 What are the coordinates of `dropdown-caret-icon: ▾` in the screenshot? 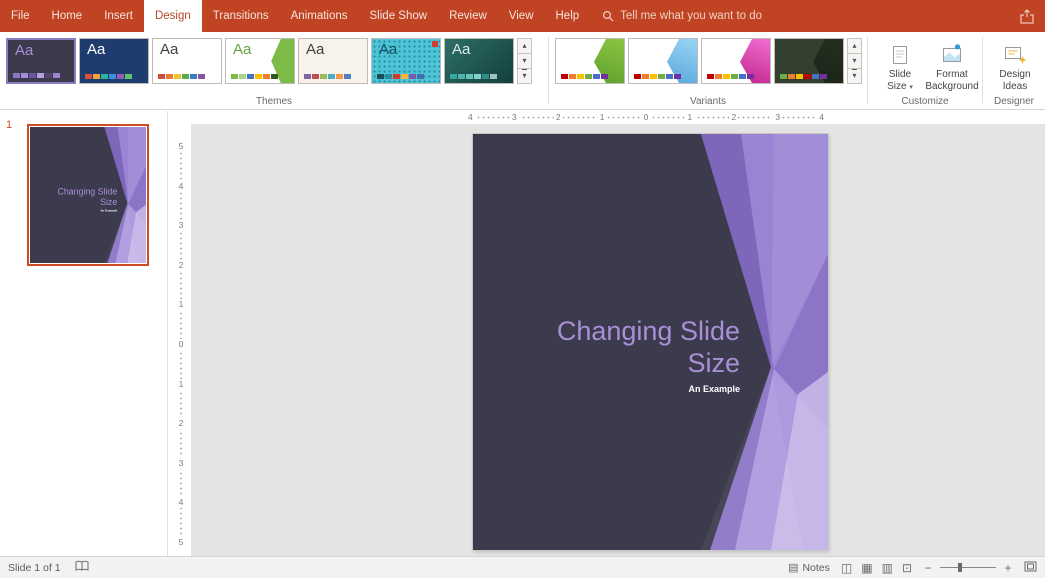 It's located at (911, 87).